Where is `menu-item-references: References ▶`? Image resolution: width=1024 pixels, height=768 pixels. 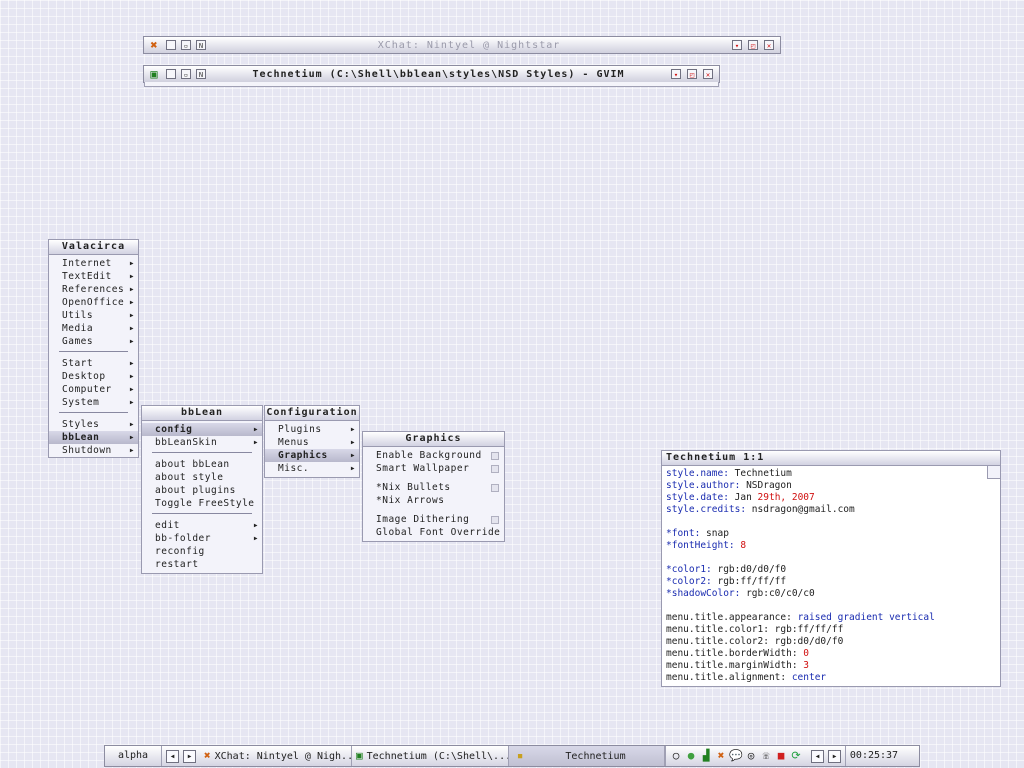
menu-item-references: References ▶ is located at coordinates (93, 289).